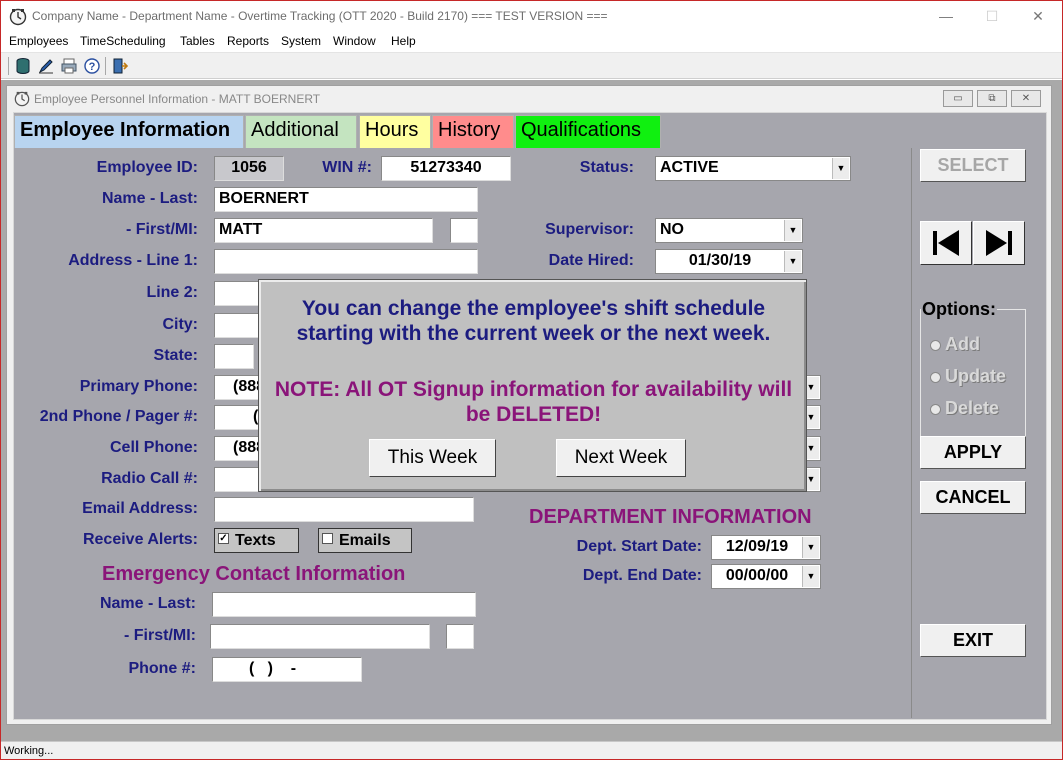  I want to click on printer-icon, so click(69, 66).